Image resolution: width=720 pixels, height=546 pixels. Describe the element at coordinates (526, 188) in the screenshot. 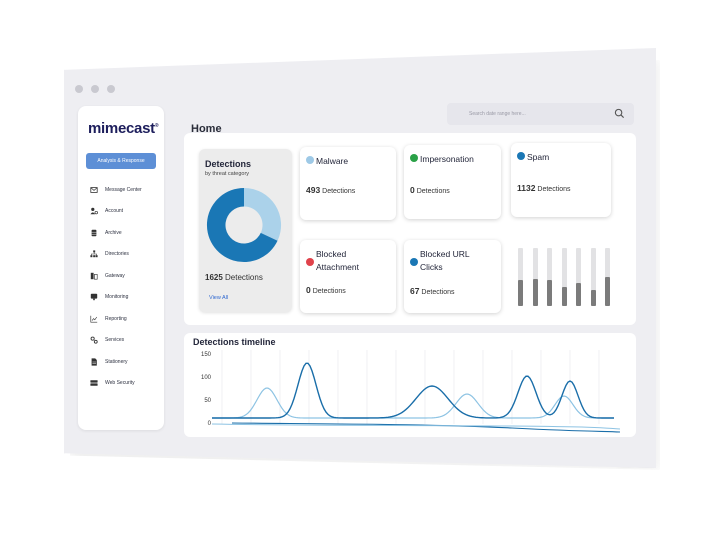

I see `card-count-value: 1132` at that location.